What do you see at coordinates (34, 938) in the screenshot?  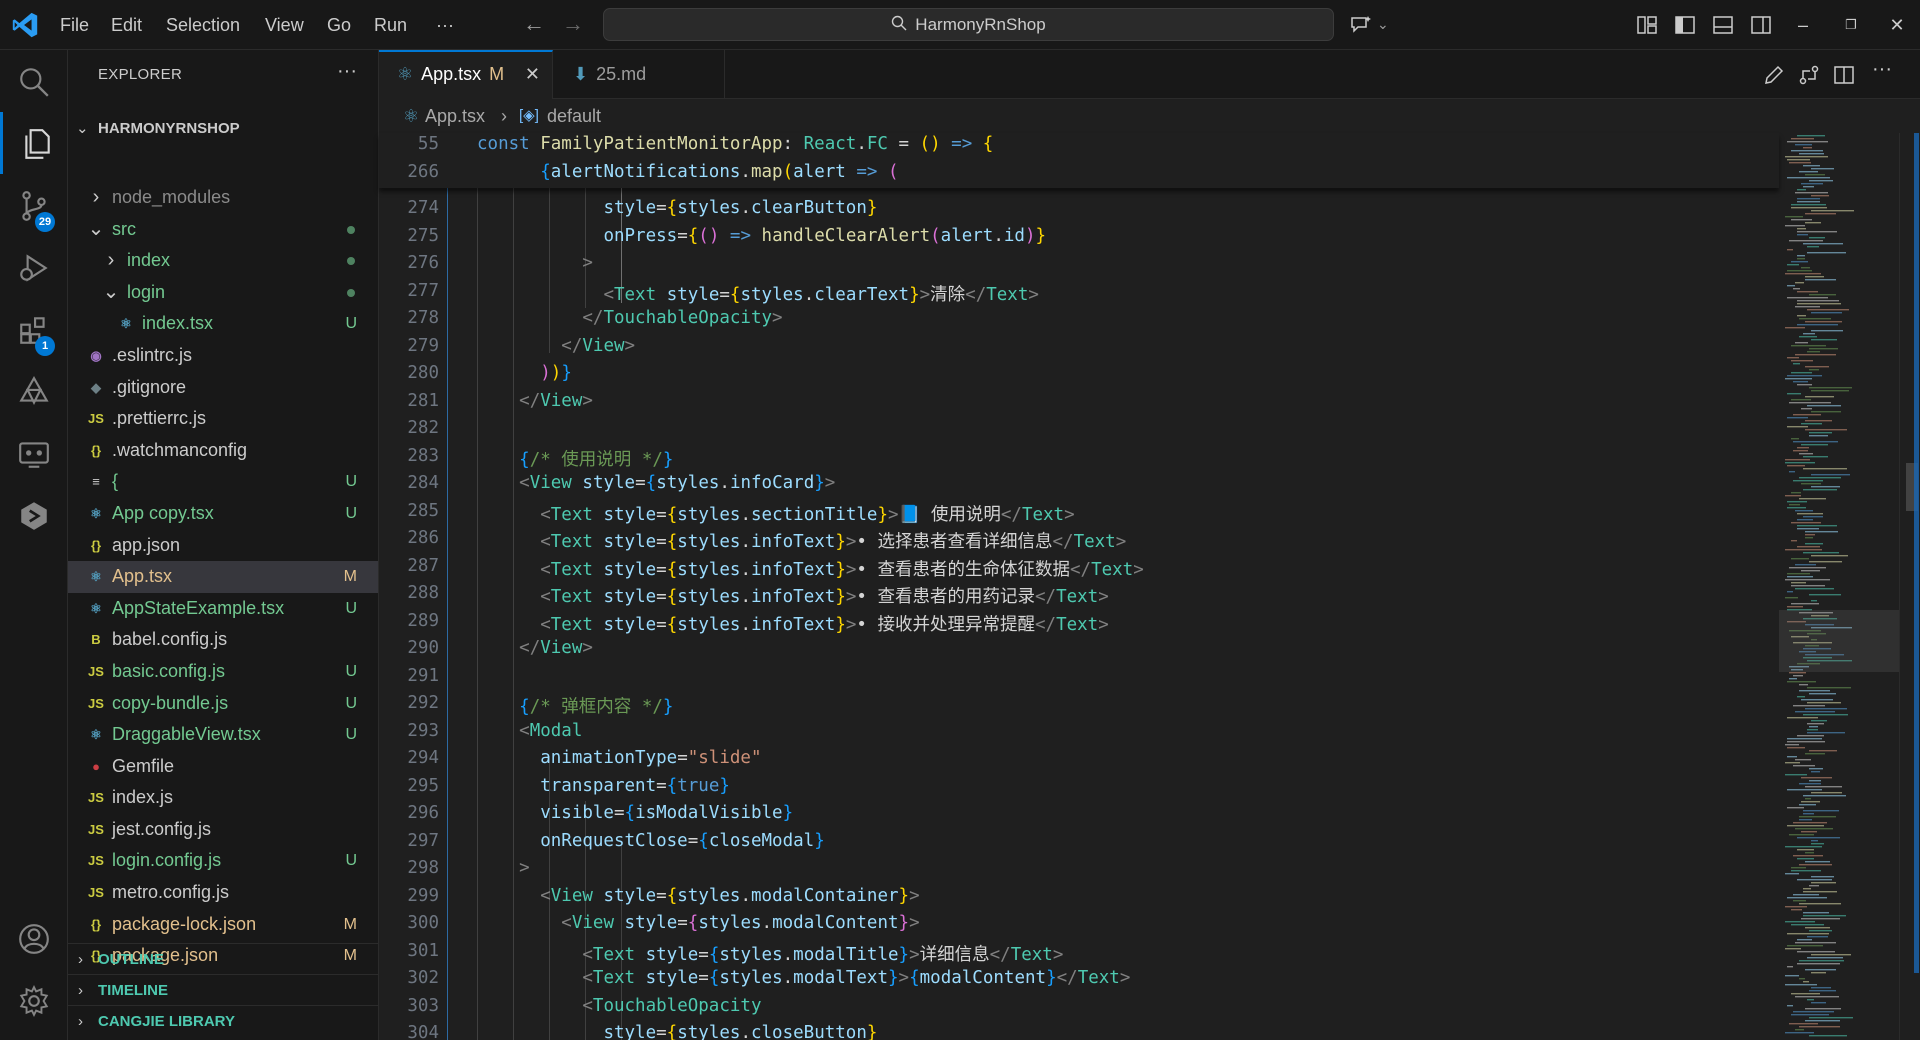 I see `account-activity` at bounding box center [34, 938].